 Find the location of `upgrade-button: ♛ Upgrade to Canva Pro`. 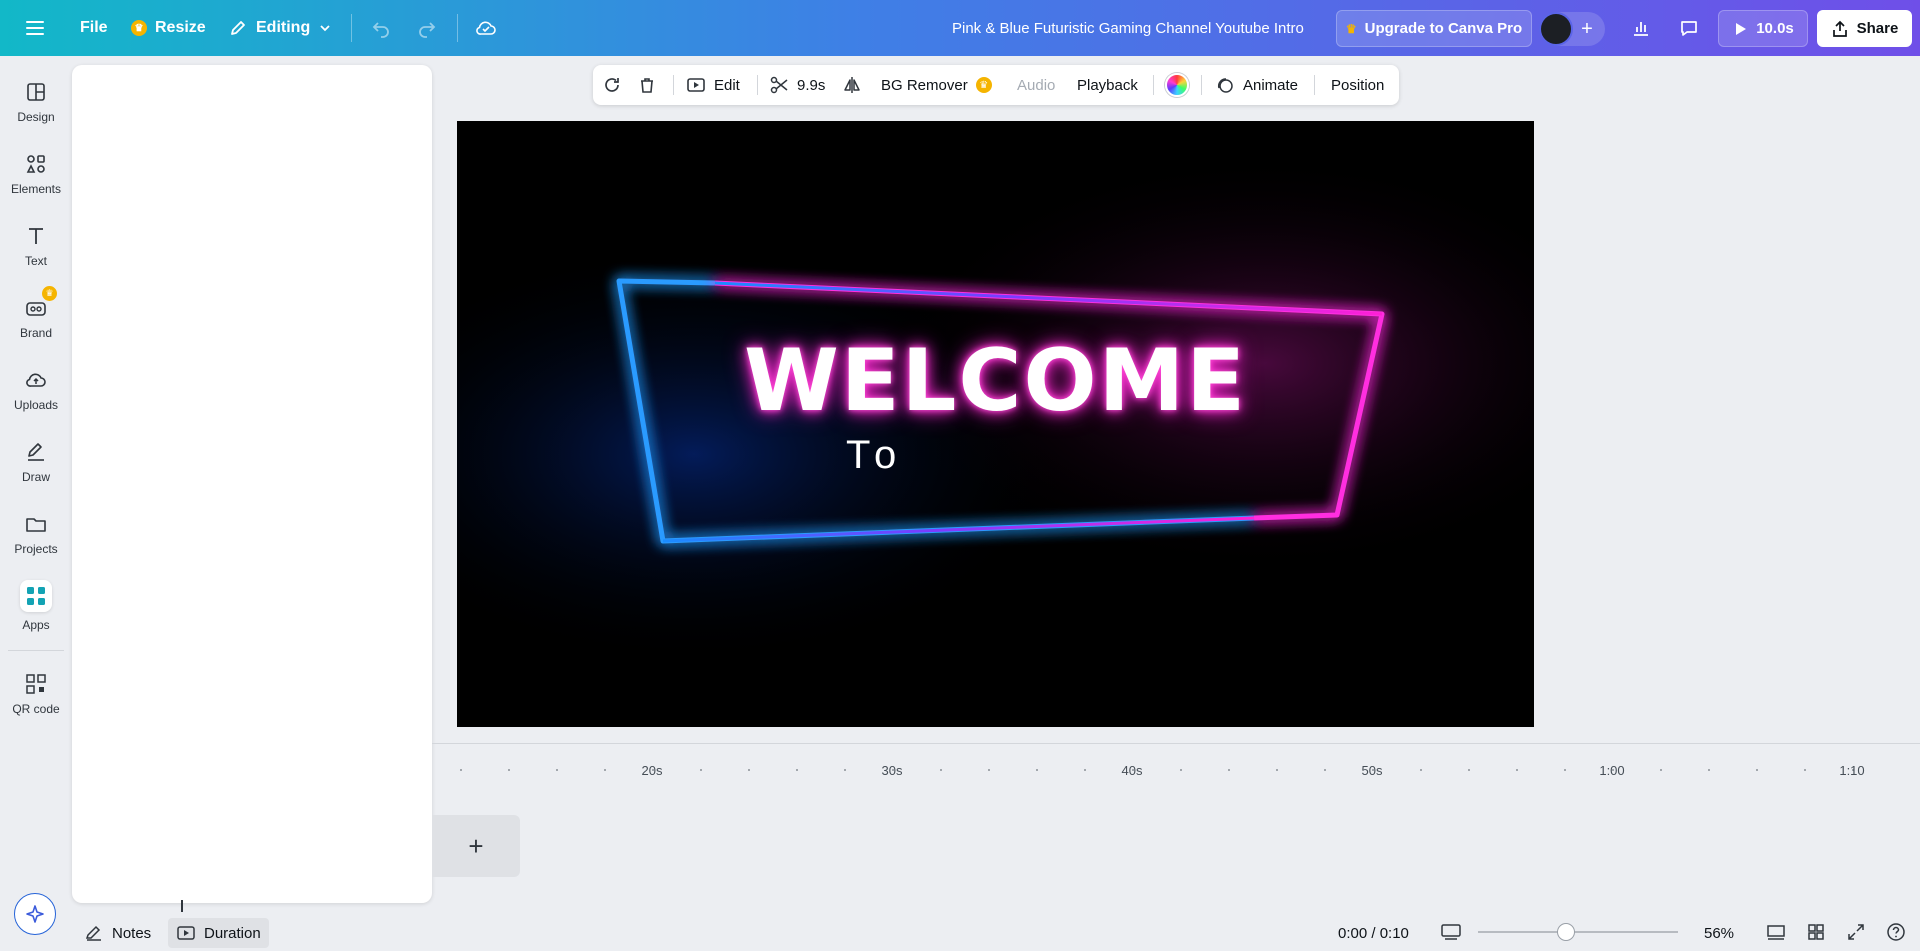

upgrade-button: ♛ Upgrade to Canva Pro is located at coordinates (1434, 28).